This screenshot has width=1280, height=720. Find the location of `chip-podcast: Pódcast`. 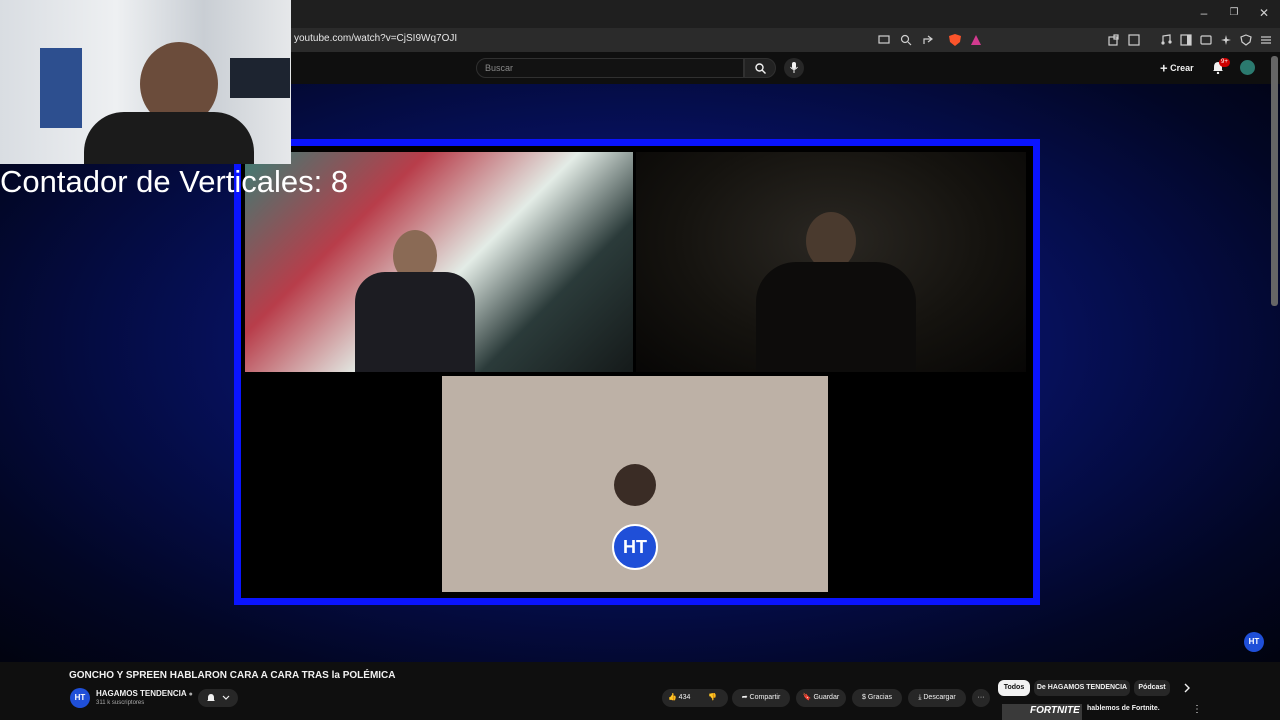

chip-podcast: Pódcast is located at coordinates (1152, 688).